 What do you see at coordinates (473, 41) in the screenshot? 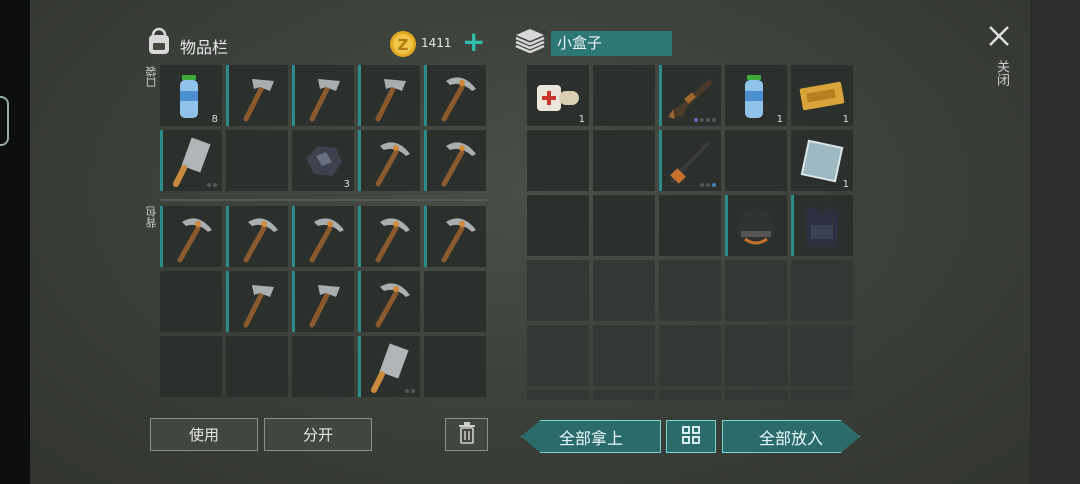
I see `add-currency-button: +` at bounding box center [473, 41].